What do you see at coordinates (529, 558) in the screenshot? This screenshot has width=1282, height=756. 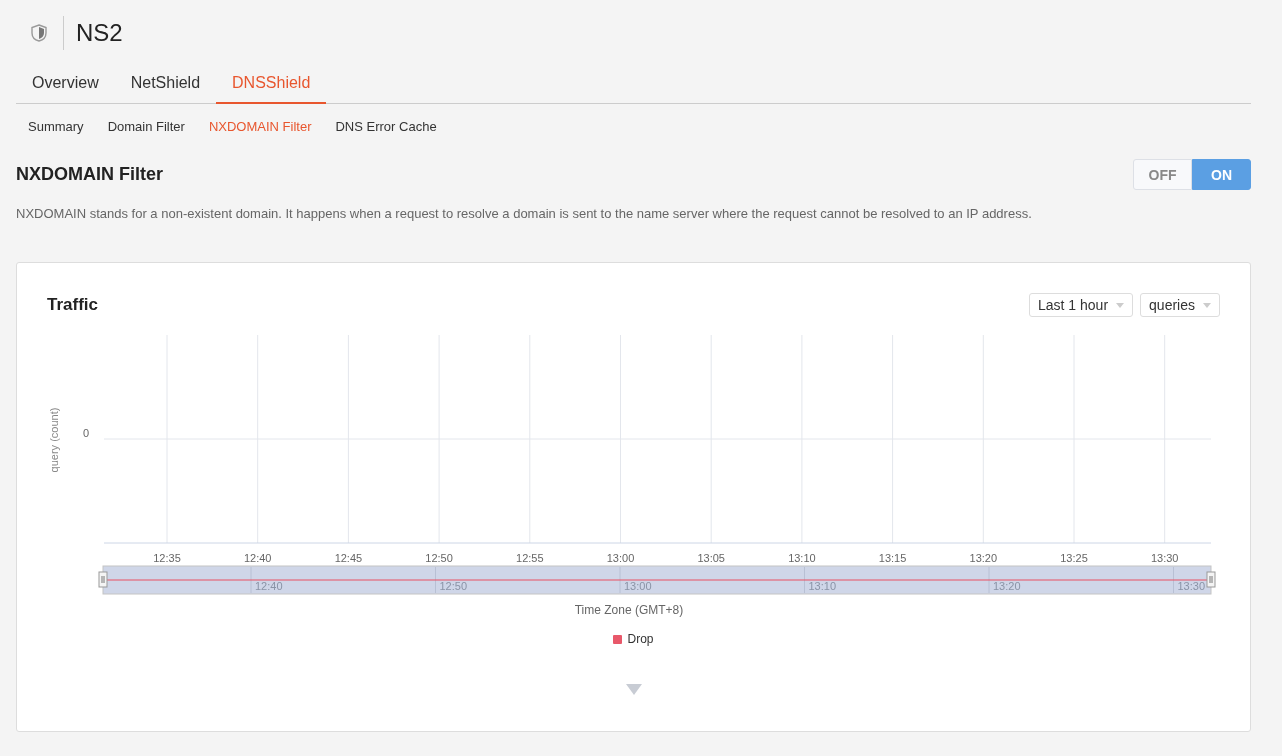 I see `x-tick-label: 12:55` at bounding box center [529, 558].